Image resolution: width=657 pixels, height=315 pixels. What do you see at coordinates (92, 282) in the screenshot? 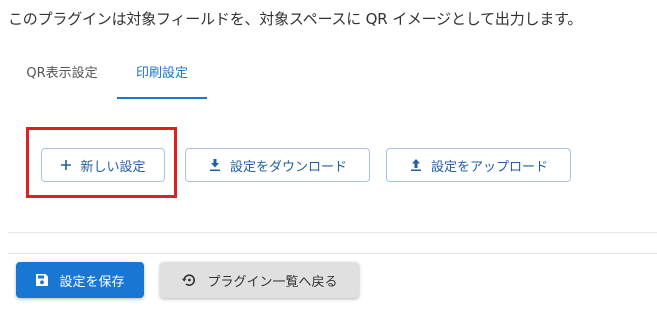
I see `save-settings-label: 設定を保存` at bounding box center [92, 282].